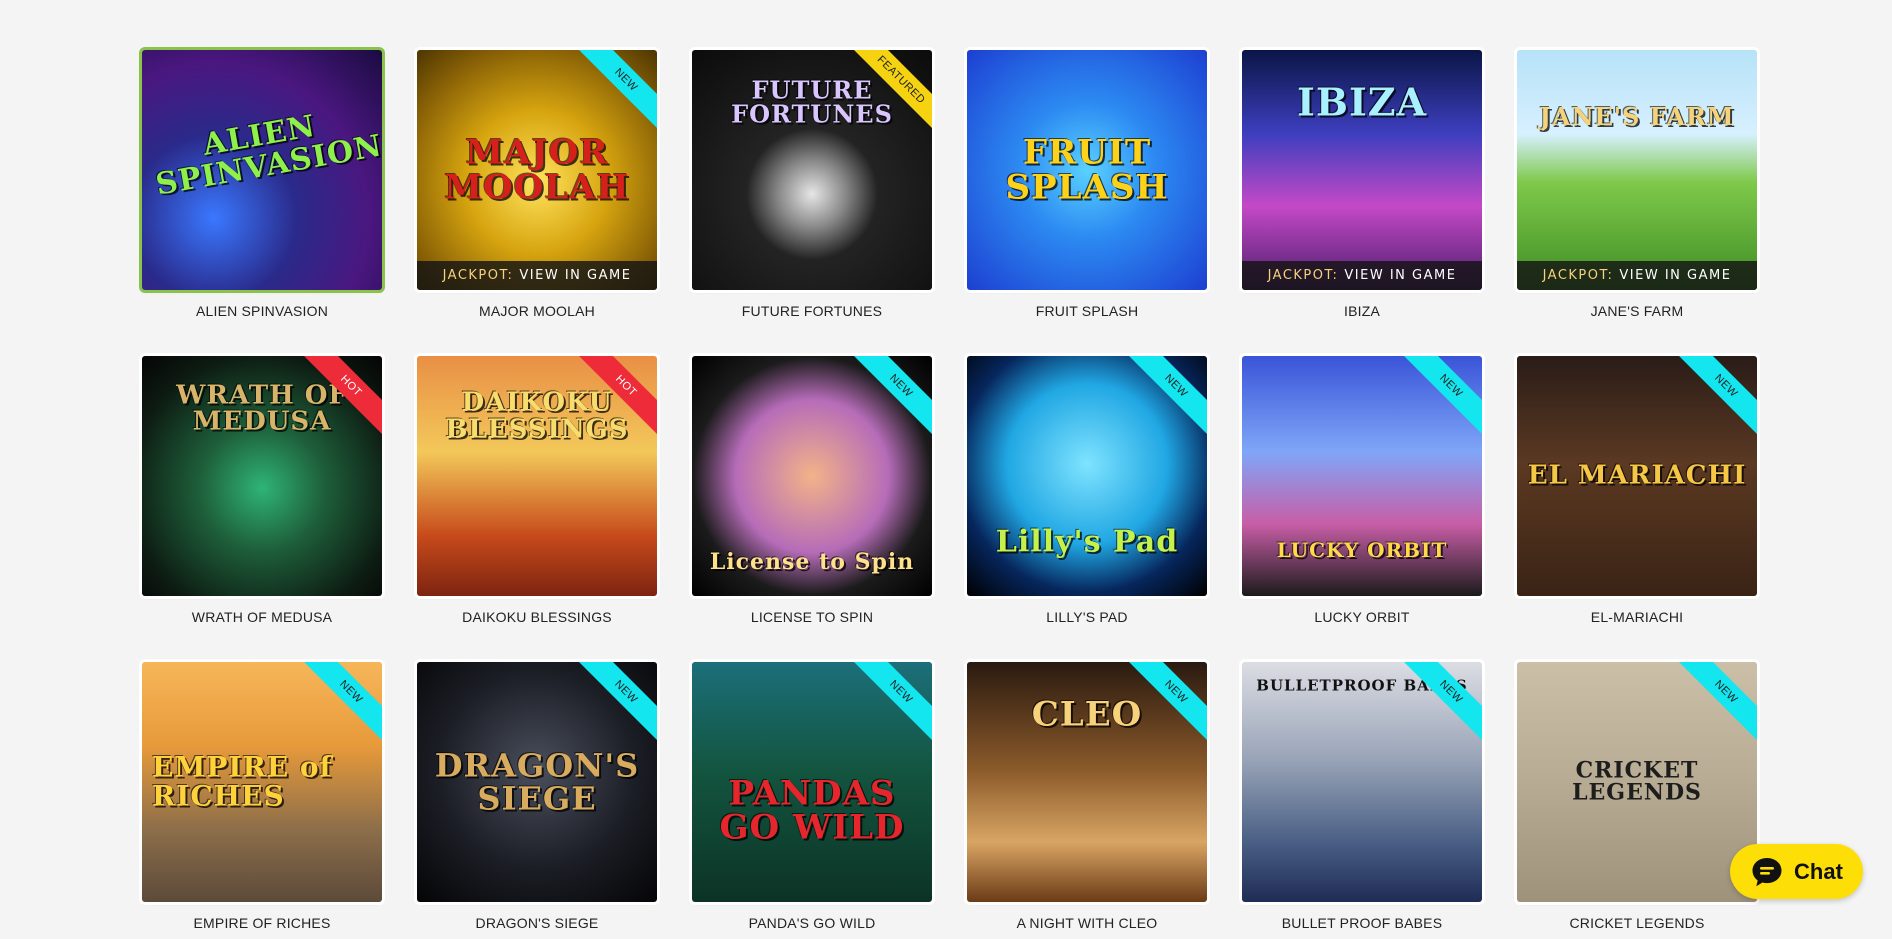 The width and height of the screenshot is (1892, 939). I want to click on badge-ribbon: FEATURED, so click(890, 92).